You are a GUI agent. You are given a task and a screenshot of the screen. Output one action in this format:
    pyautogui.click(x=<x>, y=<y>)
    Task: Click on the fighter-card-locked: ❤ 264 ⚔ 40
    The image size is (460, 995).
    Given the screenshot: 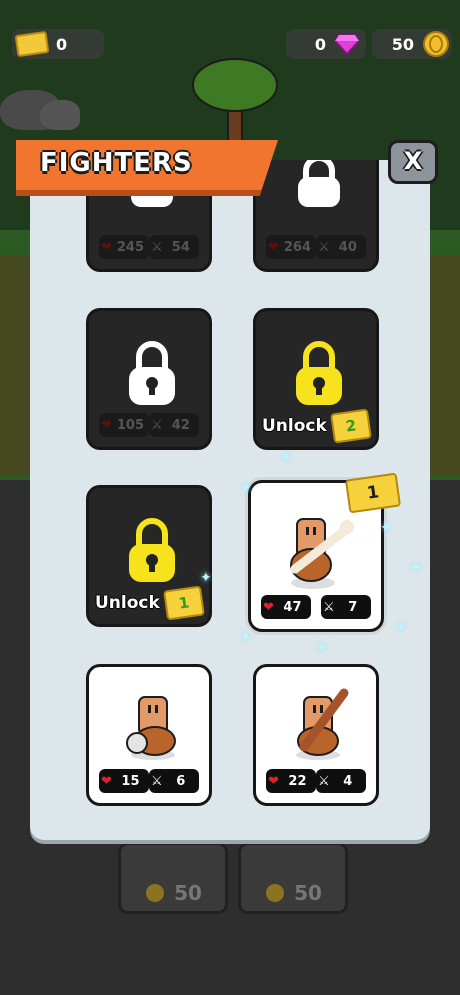 What is the action you would take?
    pyautogui.click(x=316, y=216)
    